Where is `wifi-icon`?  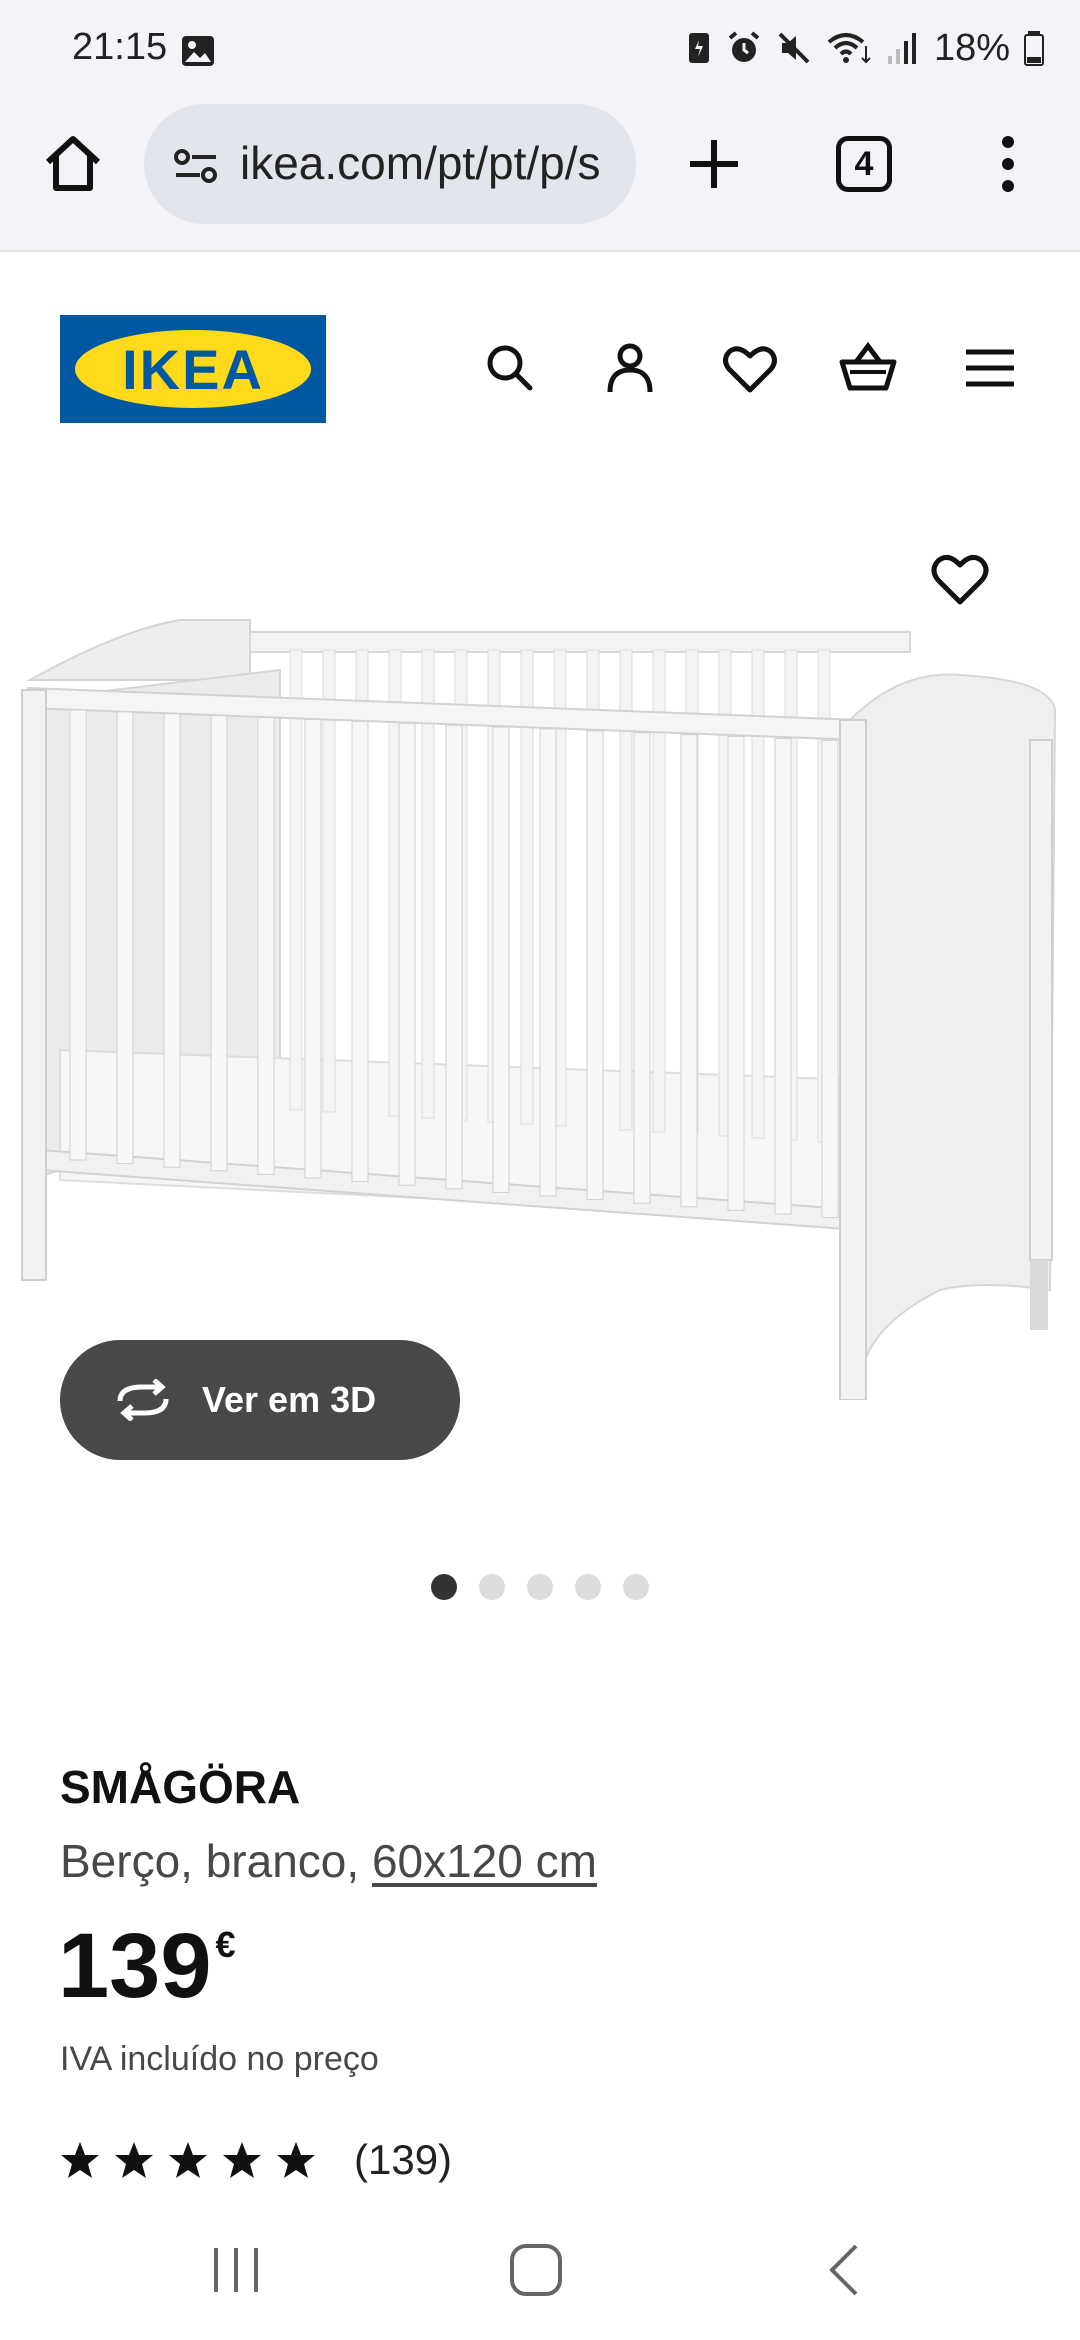 wifi-icon is located at coordinates (849, 48).